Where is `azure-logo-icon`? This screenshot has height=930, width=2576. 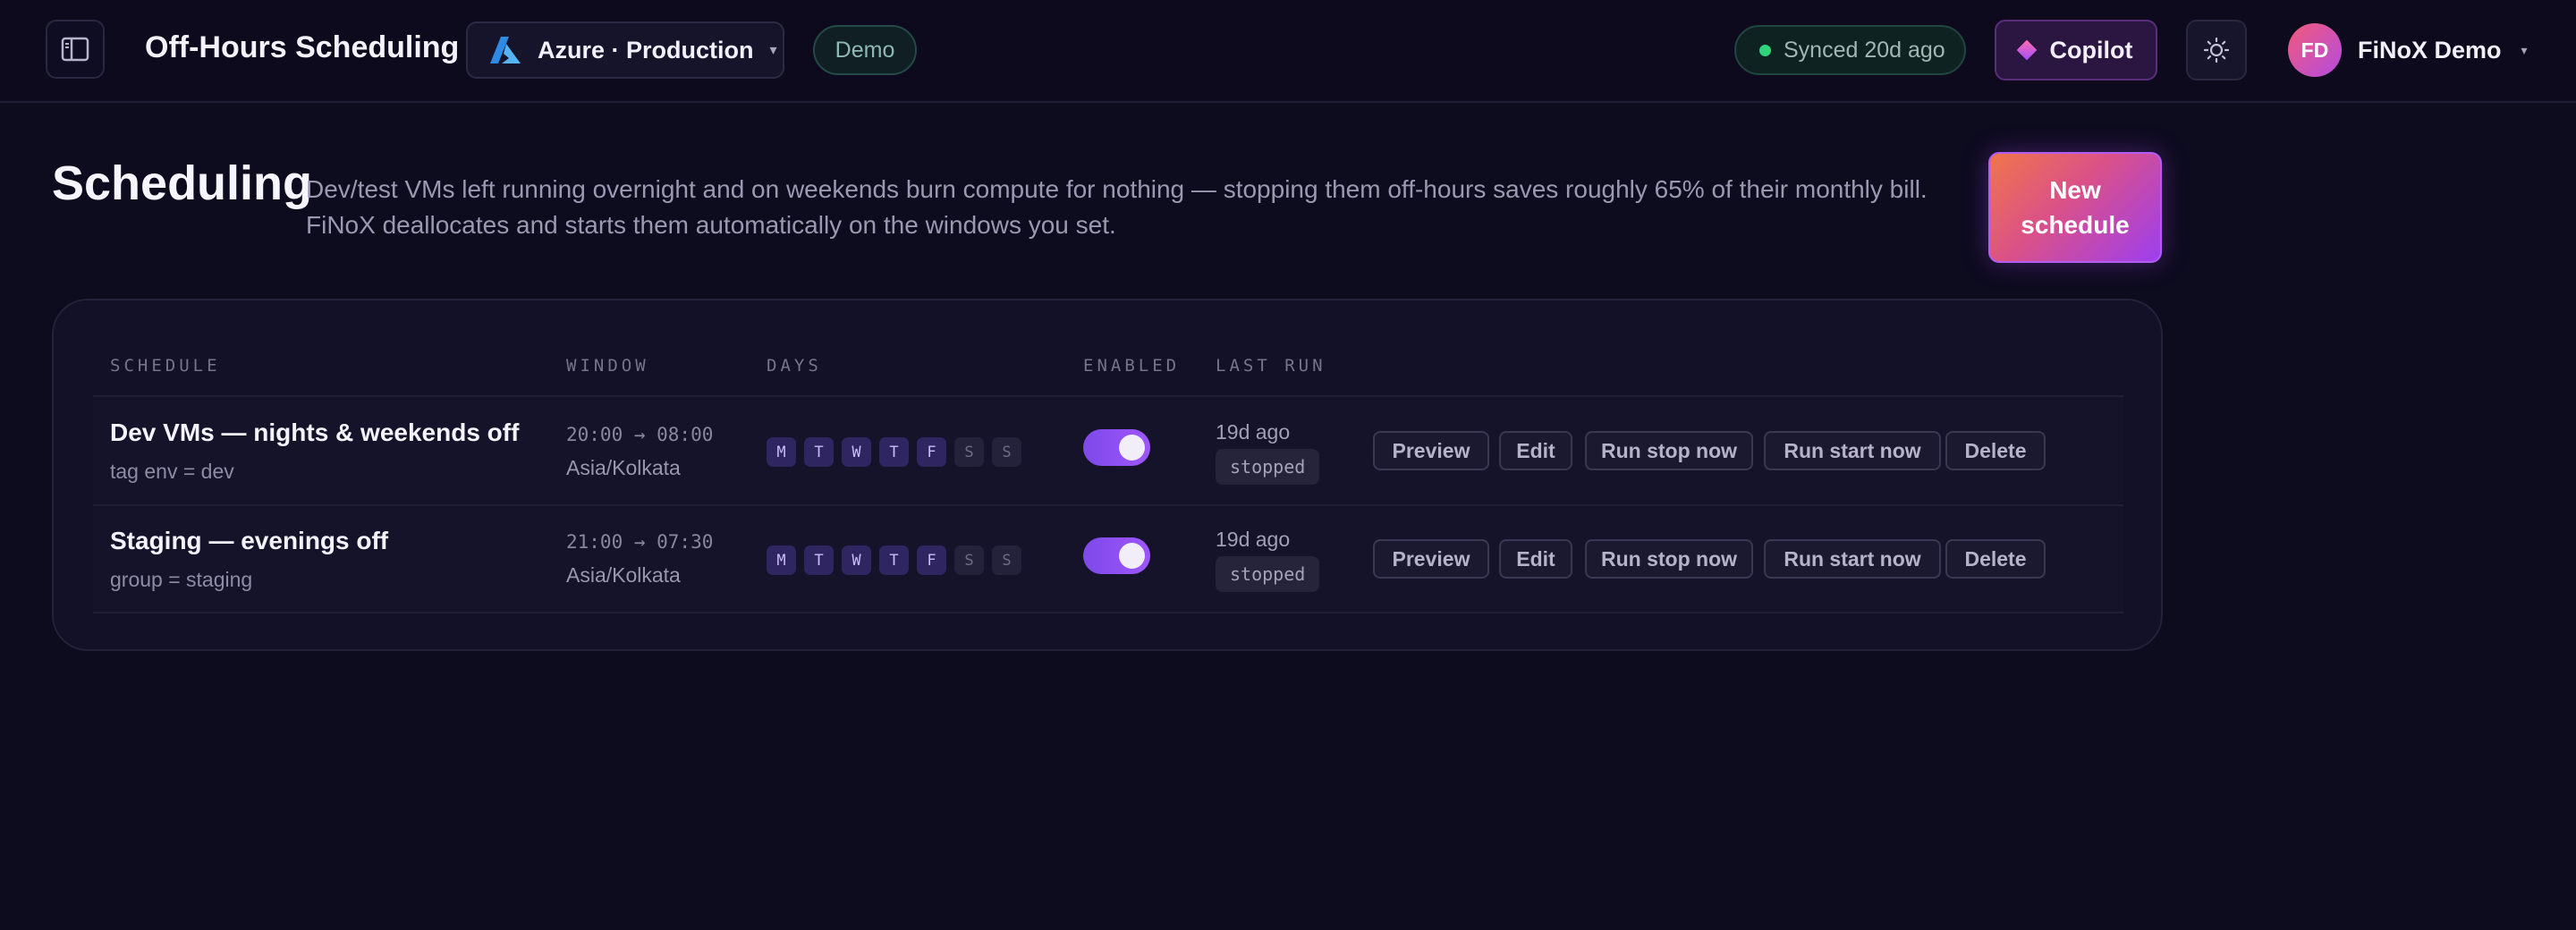 azure-logo-icon is located at coordinates (505, 50).